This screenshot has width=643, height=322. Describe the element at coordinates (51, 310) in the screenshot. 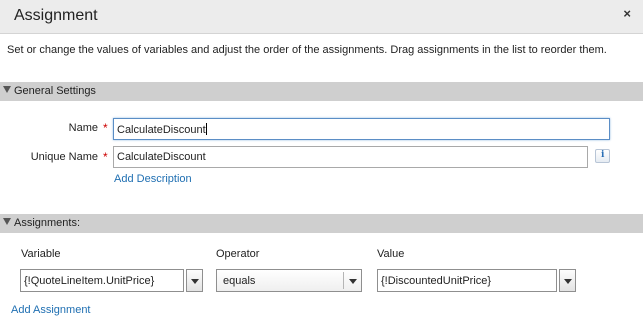

I see `add-assignment-link: Add Assignment` at that location.